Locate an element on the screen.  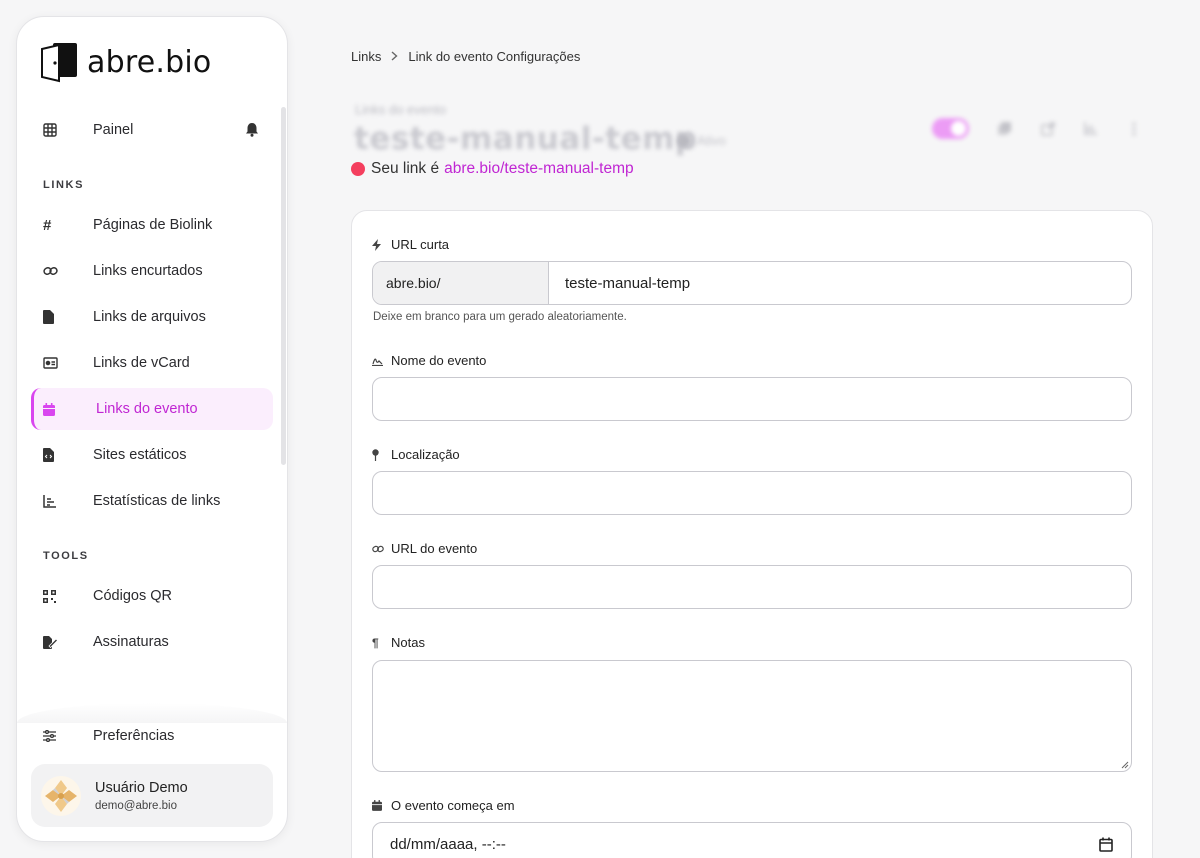
sidebar-scrollbar is located at coordinates (283, 286).